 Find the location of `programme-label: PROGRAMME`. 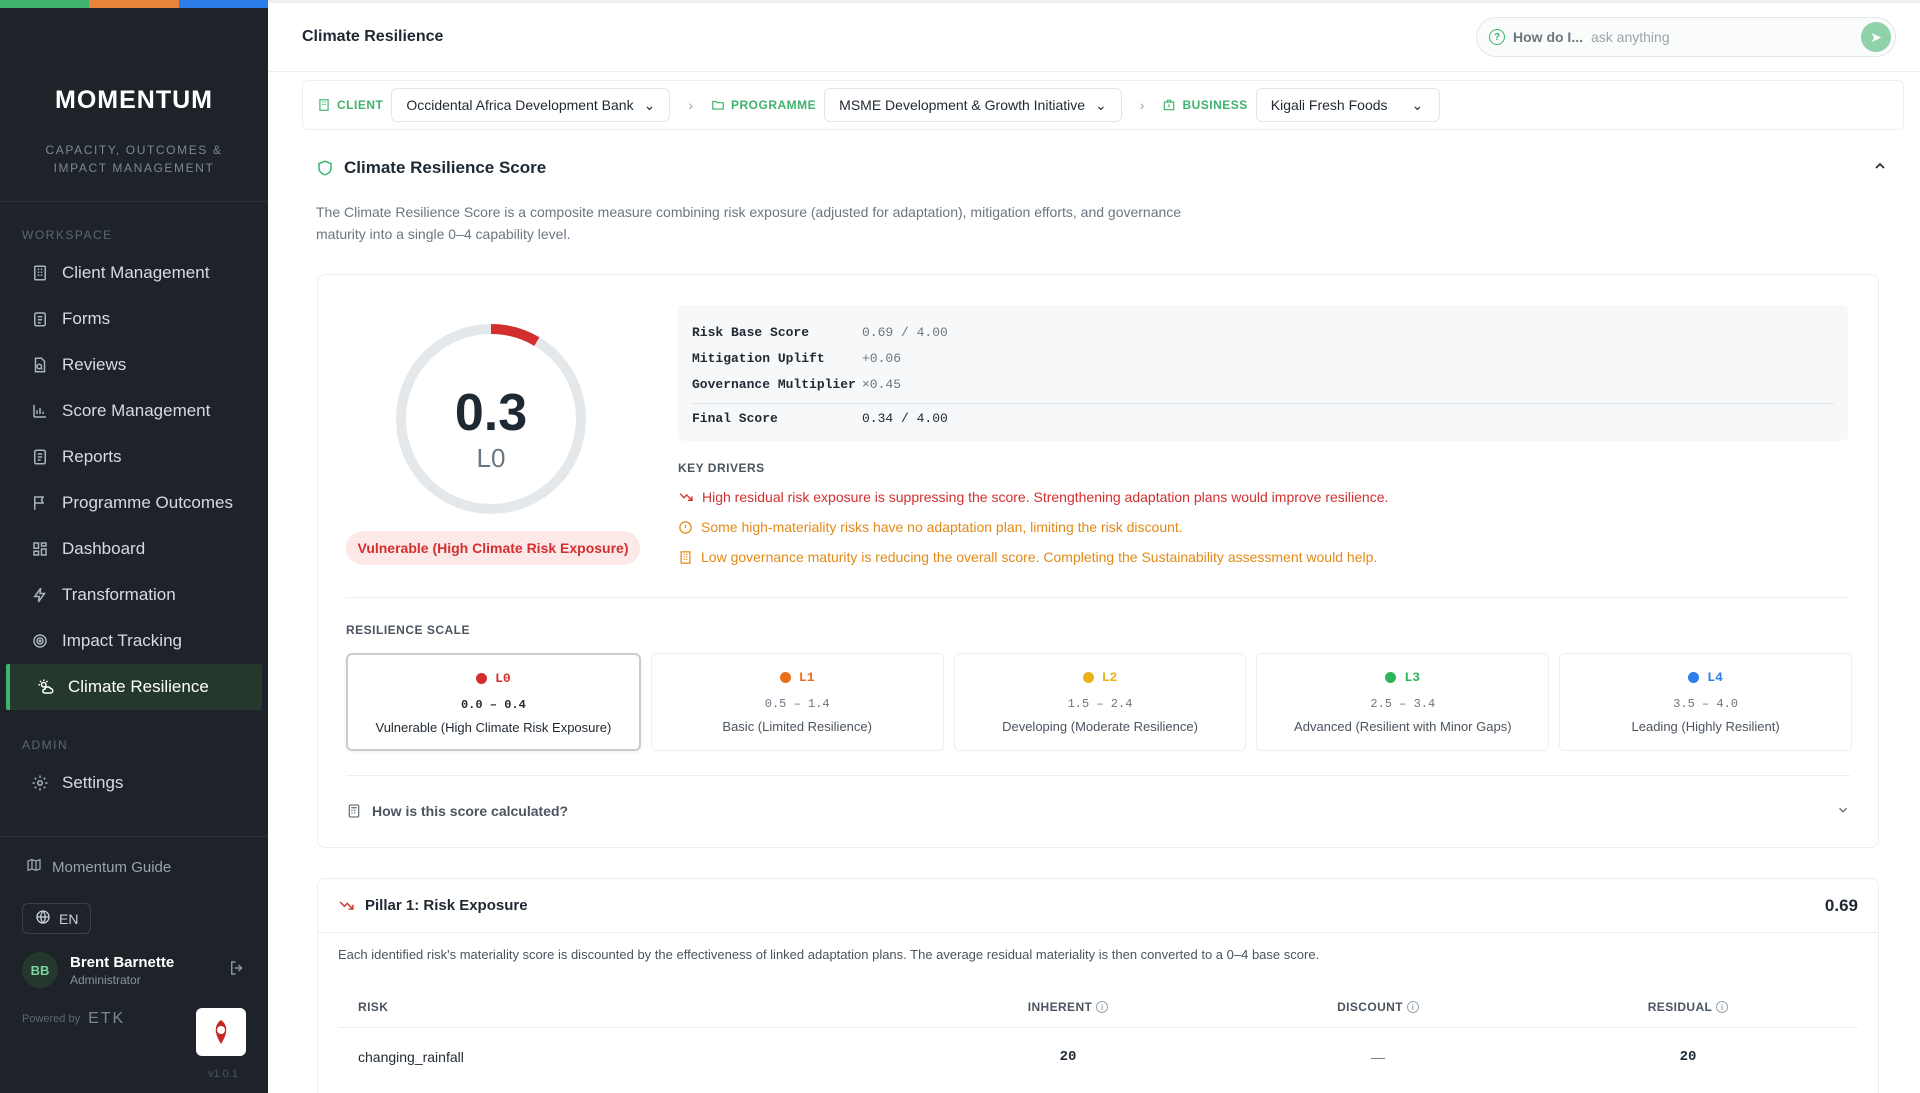

programme-label: PROGRAMME is located at coordinates (763, 105).